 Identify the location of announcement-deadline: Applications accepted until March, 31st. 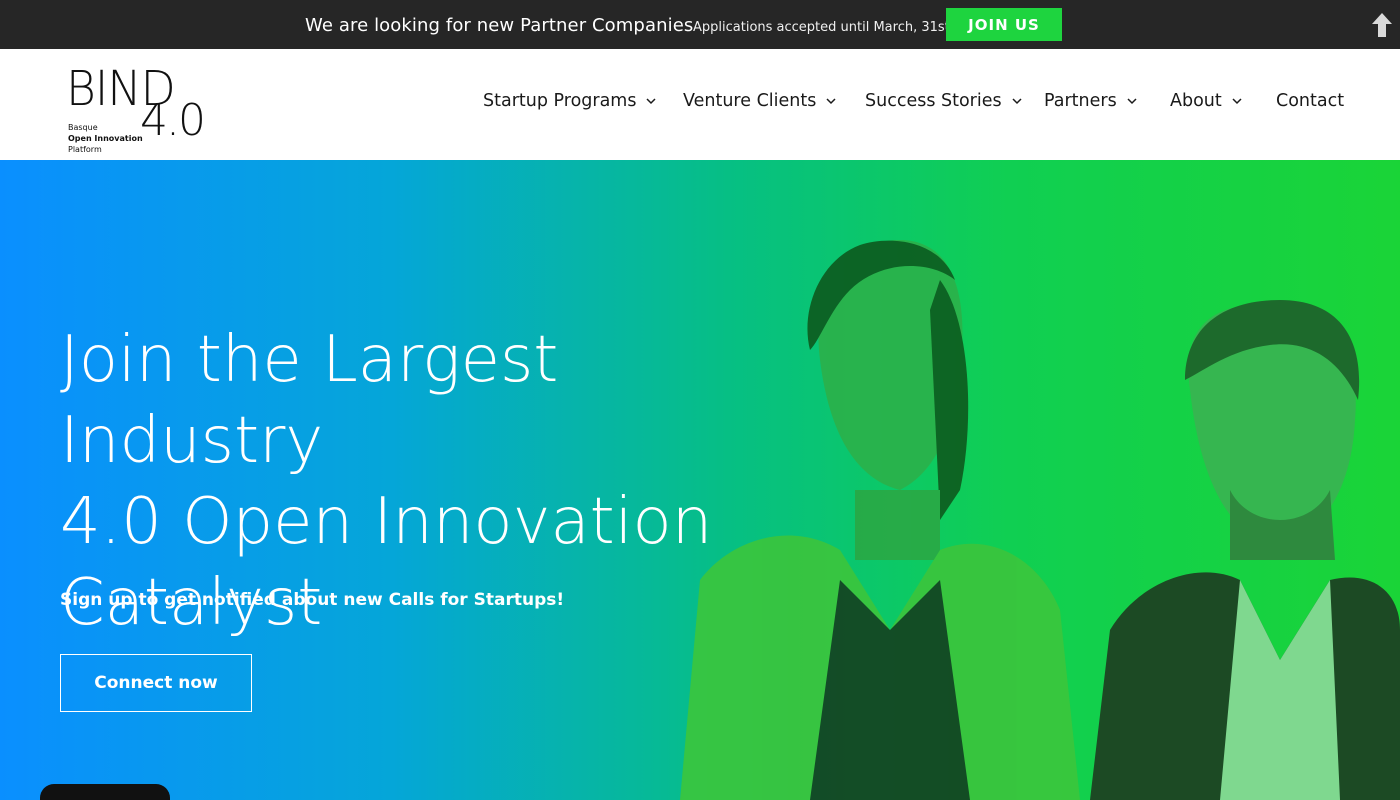
(821, 27).